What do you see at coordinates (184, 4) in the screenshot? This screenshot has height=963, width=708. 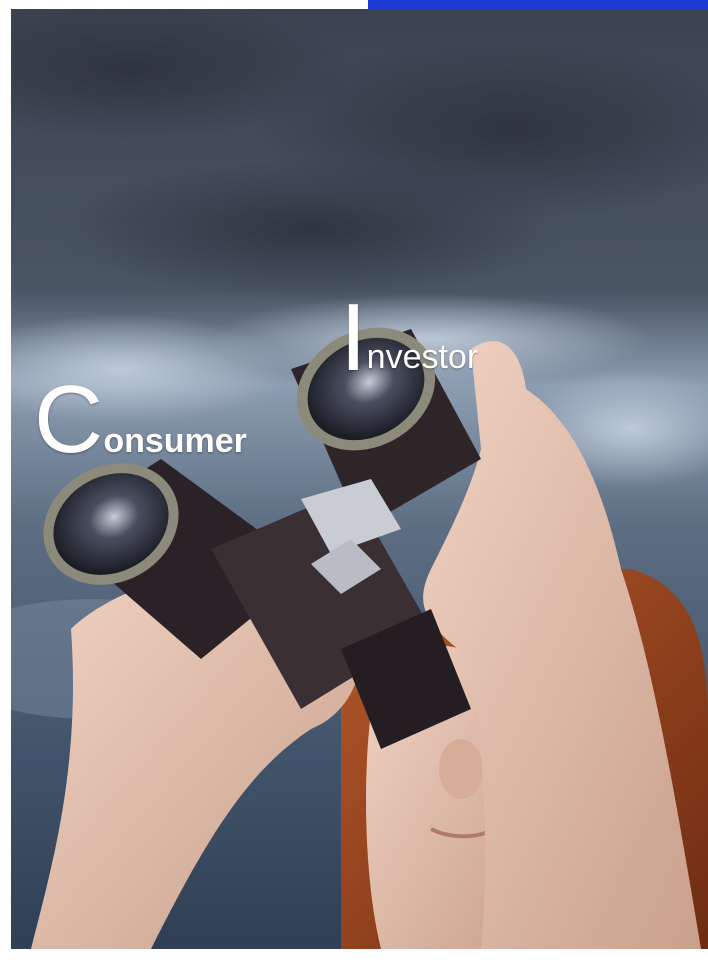 I see `top-bar-white` at bounding box center [184, 4].